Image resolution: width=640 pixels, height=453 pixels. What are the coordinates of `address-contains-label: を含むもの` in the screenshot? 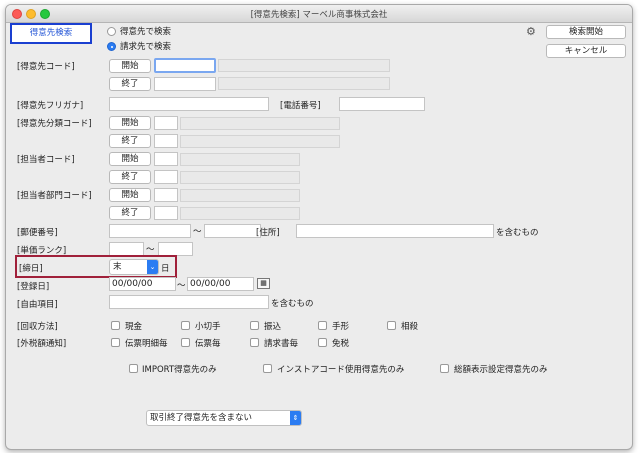 It's located at (517, 233).